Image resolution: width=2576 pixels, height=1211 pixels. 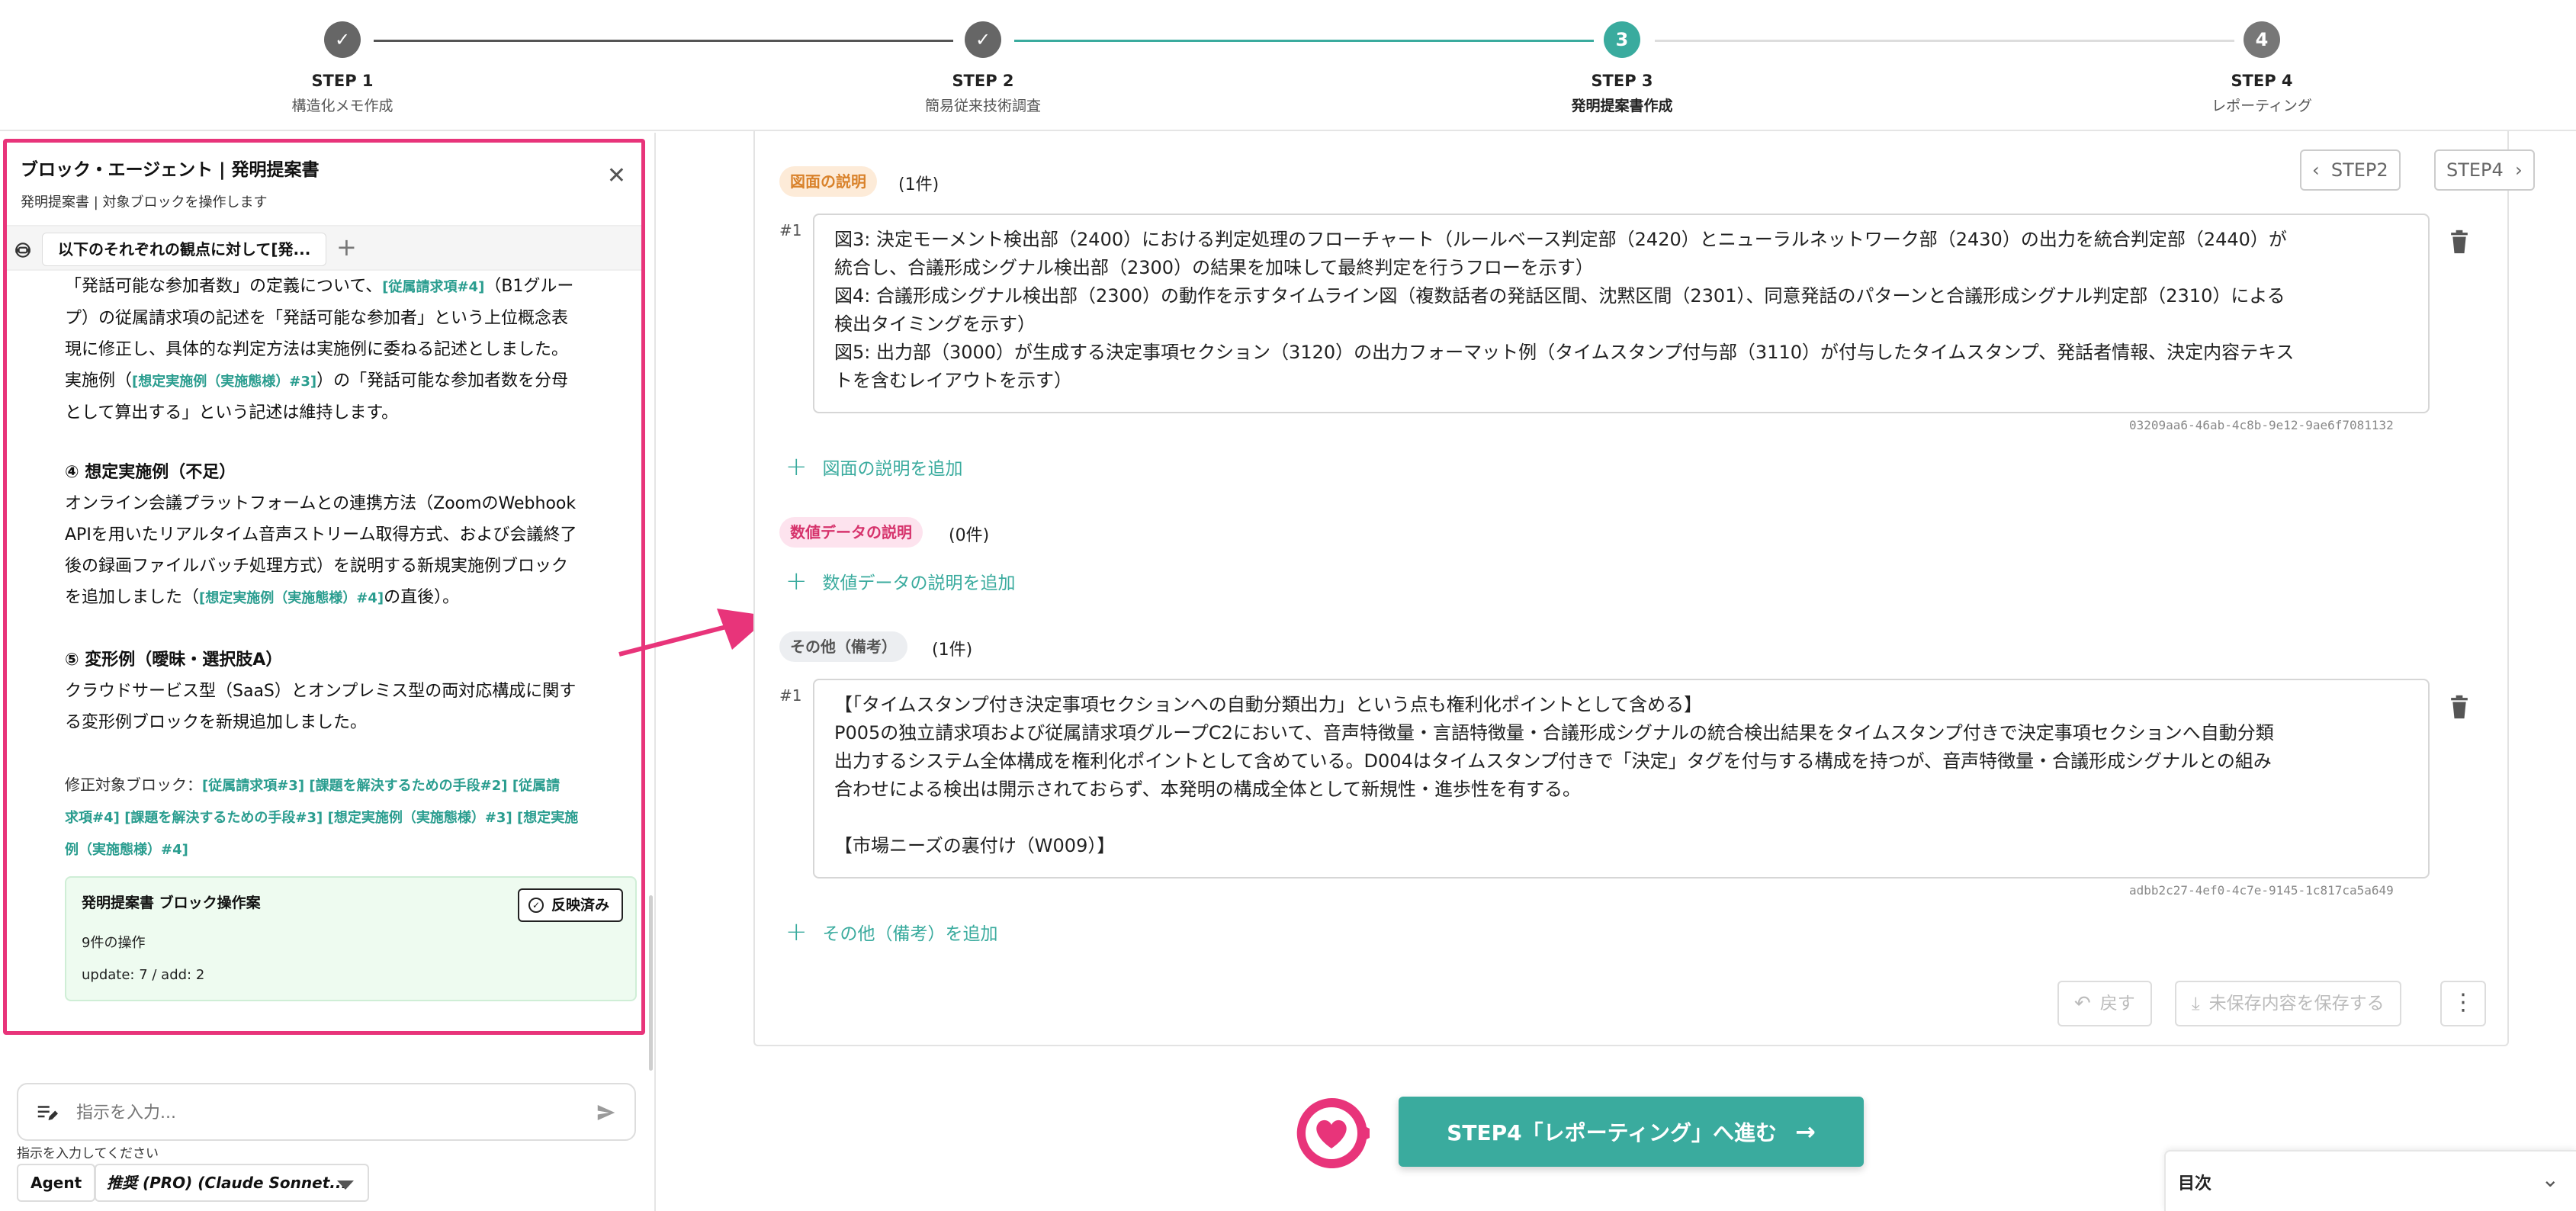 I want to click on save-button: ⤓ 未保存内容を保存する, so click(x=2288, y=1003).